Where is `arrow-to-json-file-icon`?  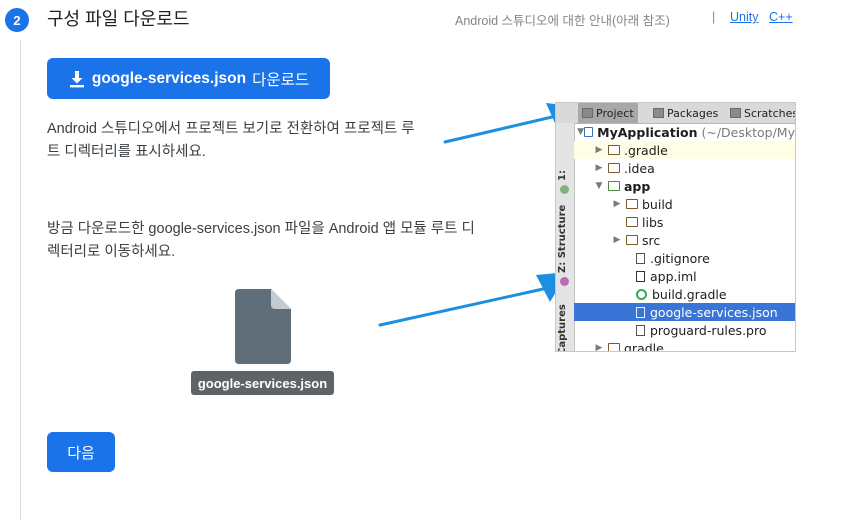
arrow-to-json-file-icon is located at coordinates (473, 299).